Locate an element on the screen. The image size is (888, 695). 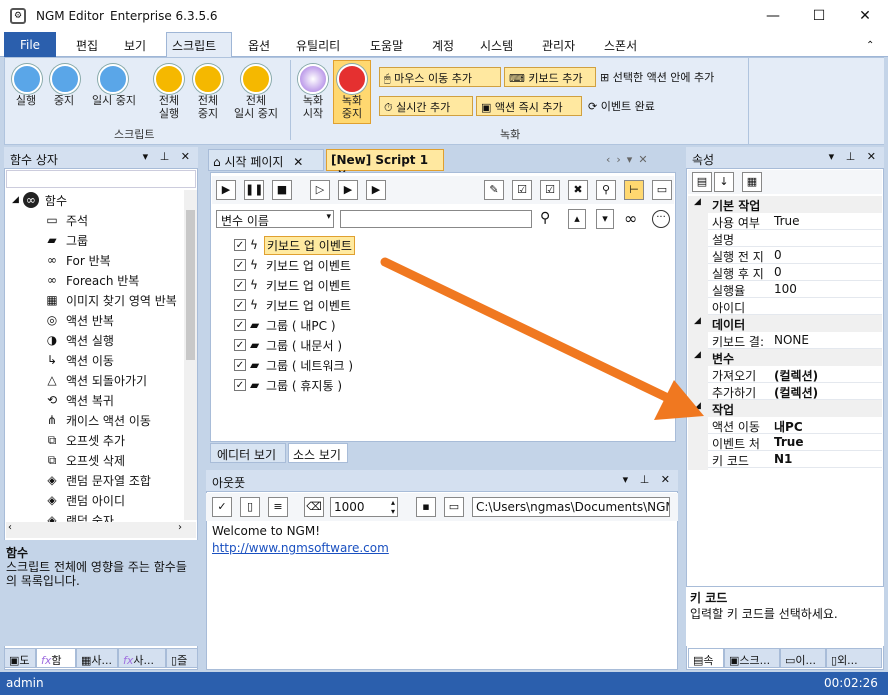
arrow-shaft is located at coordinates (528, 331).